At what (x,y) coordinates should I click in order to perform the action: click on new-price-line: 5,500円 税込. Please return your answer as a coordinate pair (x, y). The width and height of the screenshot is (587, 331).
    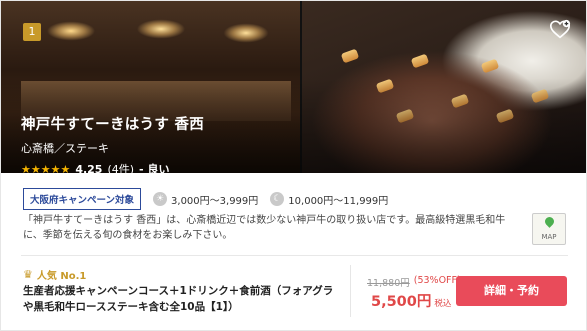
    Looking at the image, I should click on (411, 300).